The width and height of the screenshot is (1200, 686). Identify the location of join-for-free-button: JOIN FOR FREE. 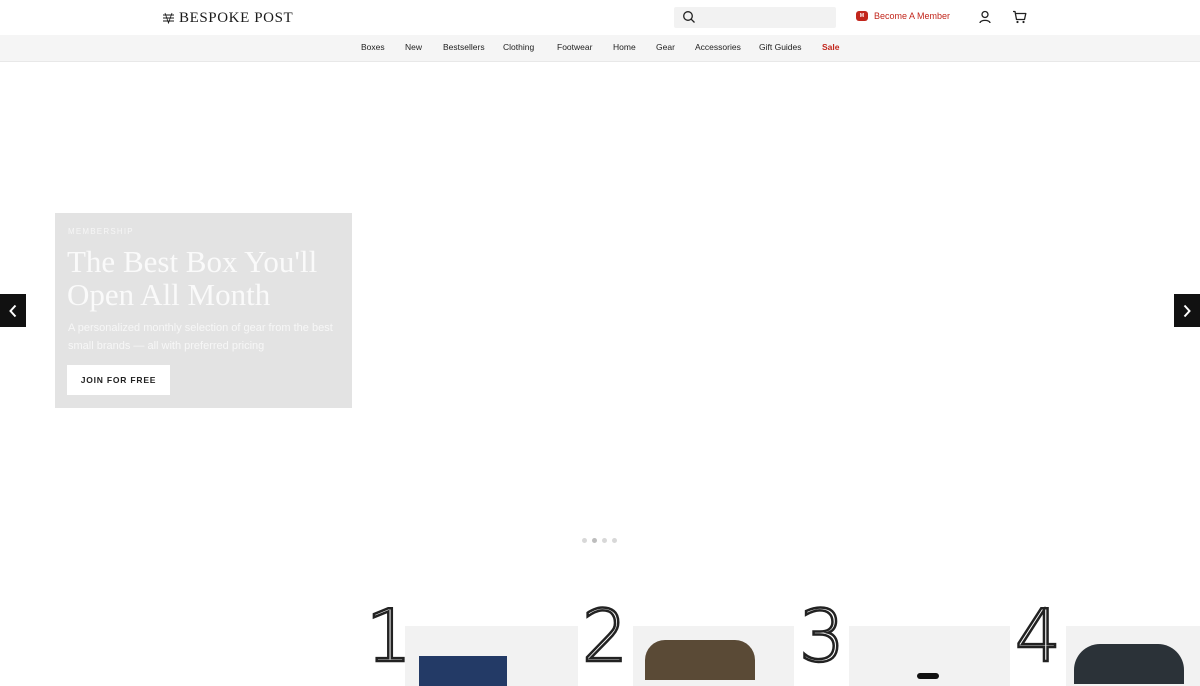
(118, 380).